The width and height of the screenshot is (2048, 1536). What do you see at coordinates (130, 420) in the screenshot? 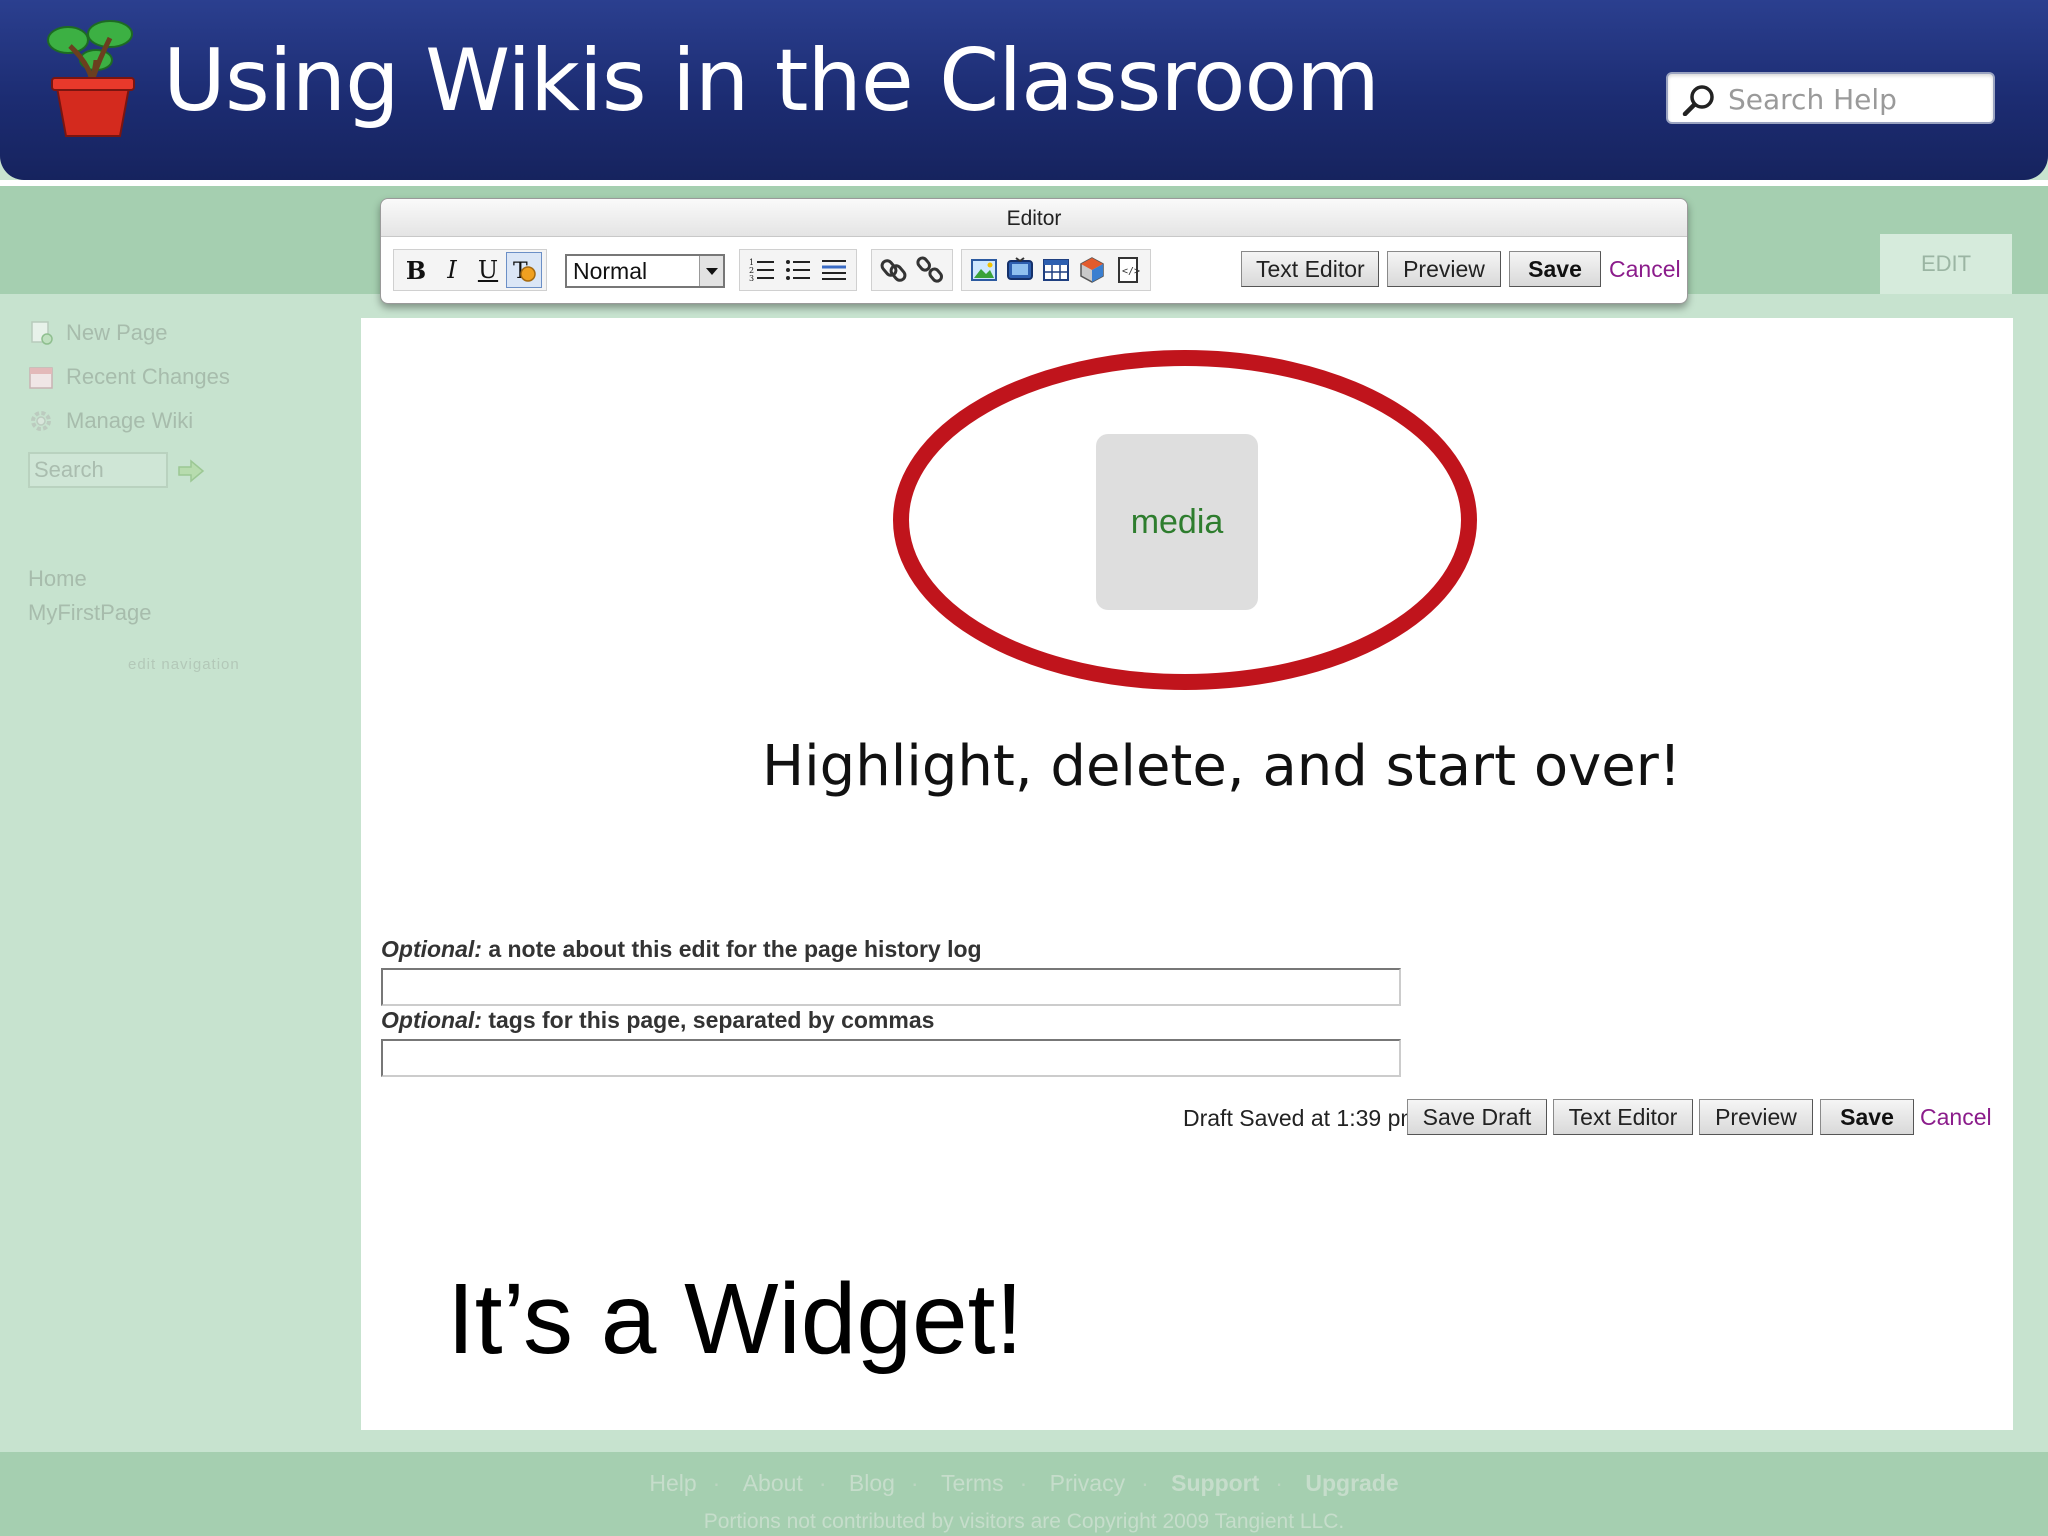
I see `sidebar-link-label: Manage Wiki` at bounding box center [130, 420].